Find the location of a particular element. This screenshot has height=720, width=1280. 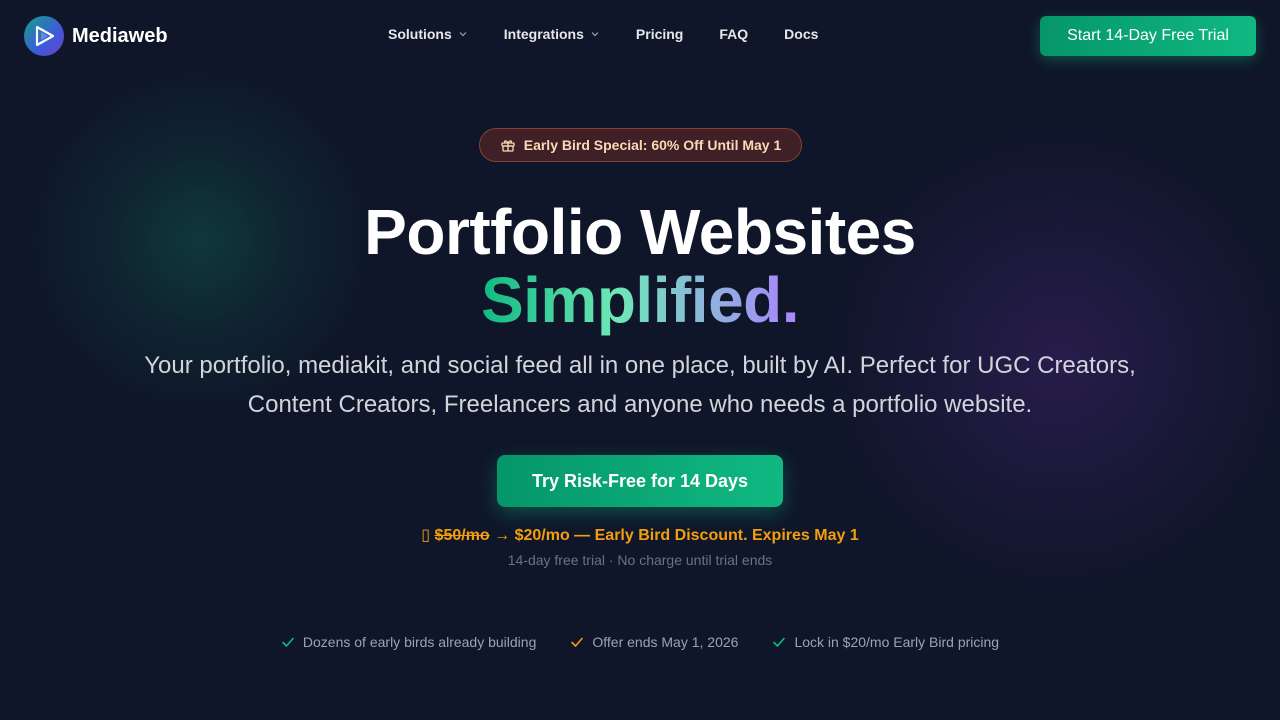

feature-item: Dozens of early birds already building is located at coordinates (408, 642).